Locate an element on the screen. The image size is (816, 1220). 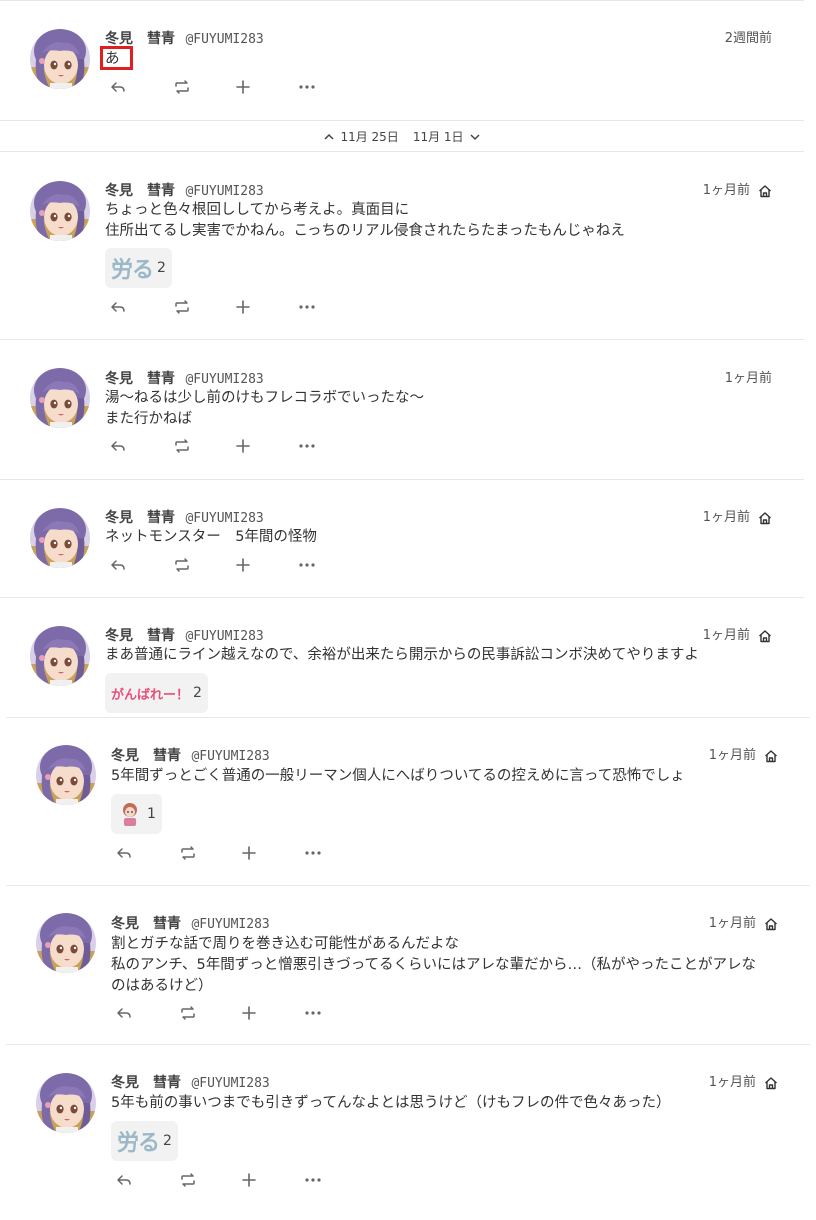
timestamp: 2週間前 is located at coordinates (748, 39).